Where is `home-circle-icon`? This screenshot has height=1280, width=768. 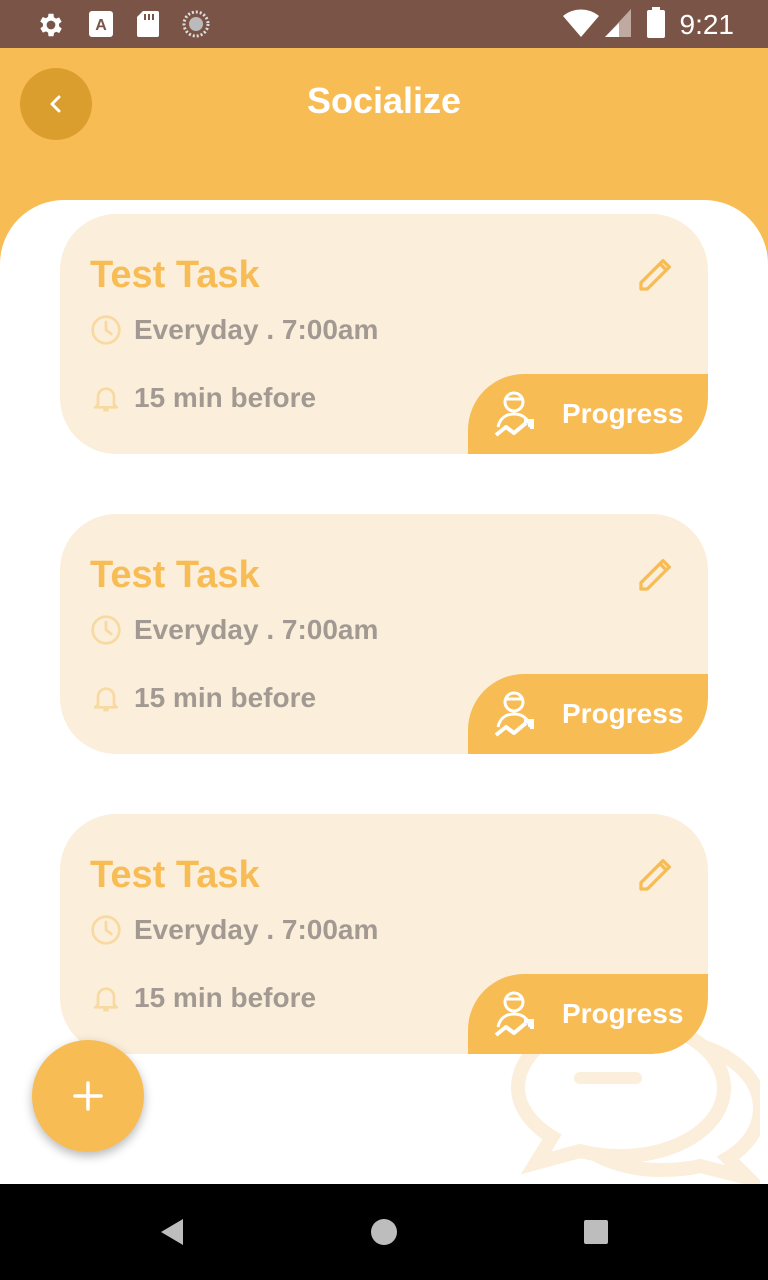 home-circle-icon is located at coordinates (384, 1232).